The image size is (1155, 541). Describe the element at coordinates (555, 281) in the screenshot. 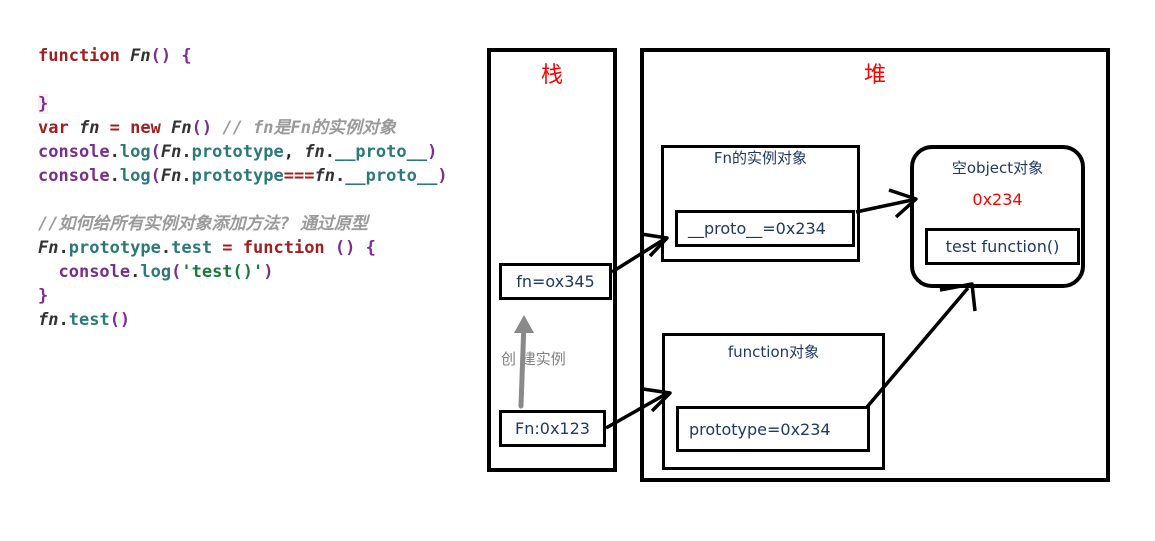

I see `stack-slot-fn: fn=ox345` at that location.